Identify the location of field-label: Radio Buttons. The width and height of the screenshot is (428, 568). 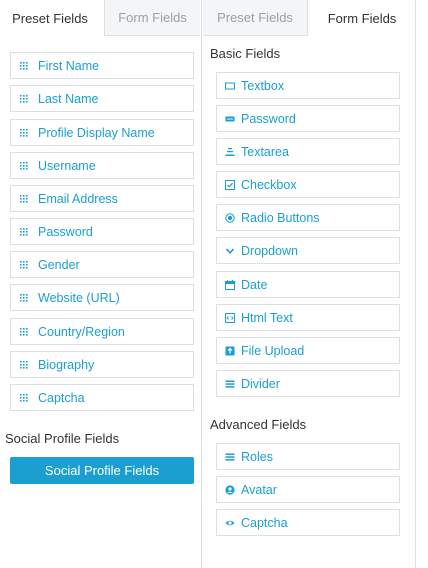
(280, 217).